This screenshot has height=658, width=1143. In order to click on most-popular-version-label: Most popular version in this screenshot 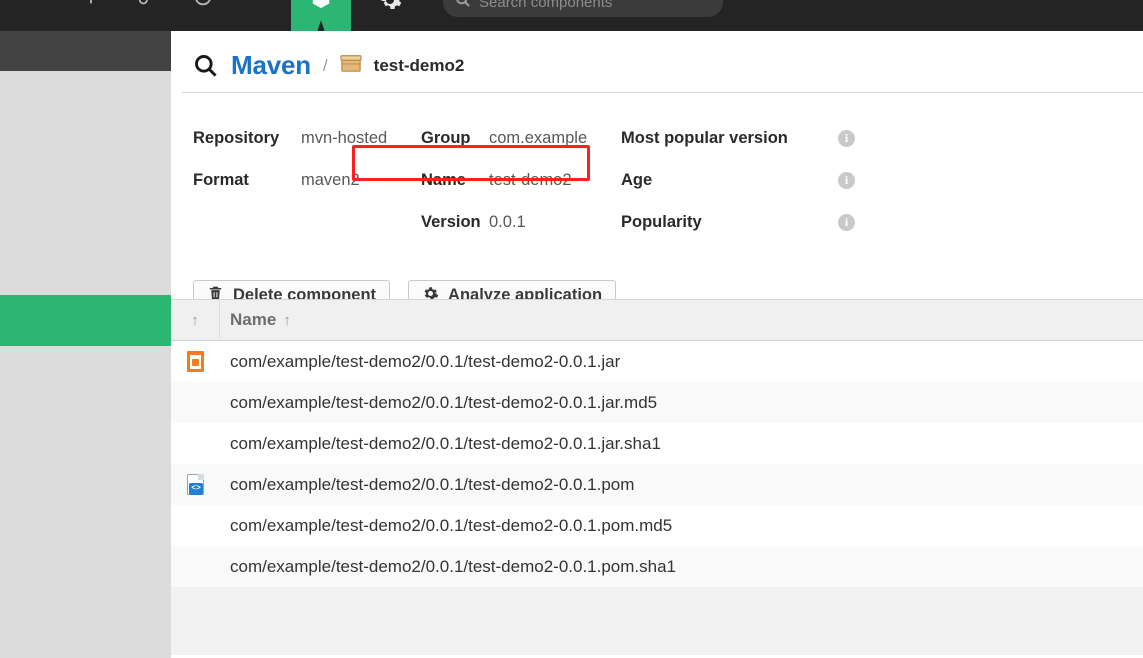, I will do `click(704, 138)`.